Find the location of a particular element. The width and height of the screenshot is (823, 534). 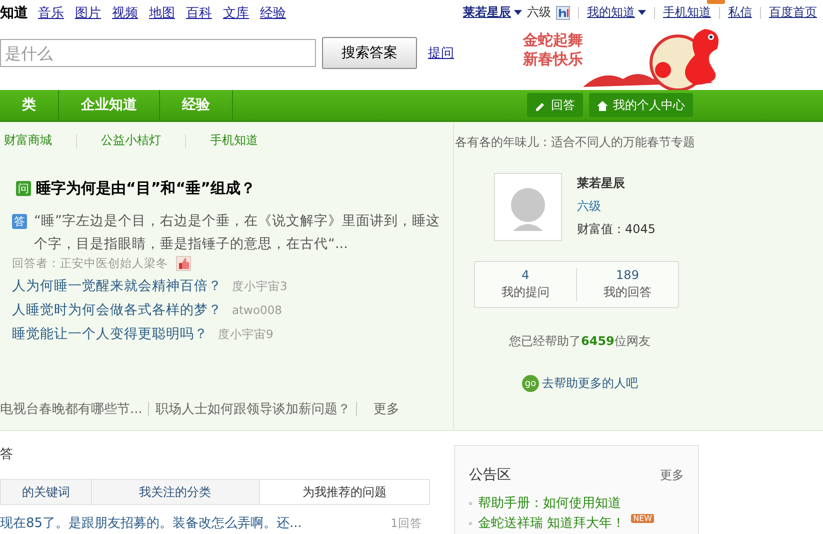

menu-link: 我的知道 is located at coordinates (611, 12).